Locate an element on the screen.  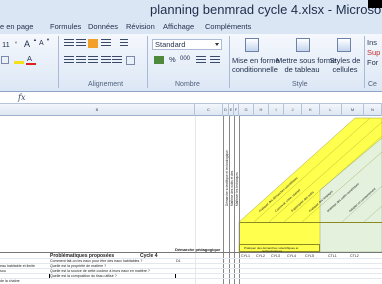
align-left-icon is located at coordinates (69, 60).